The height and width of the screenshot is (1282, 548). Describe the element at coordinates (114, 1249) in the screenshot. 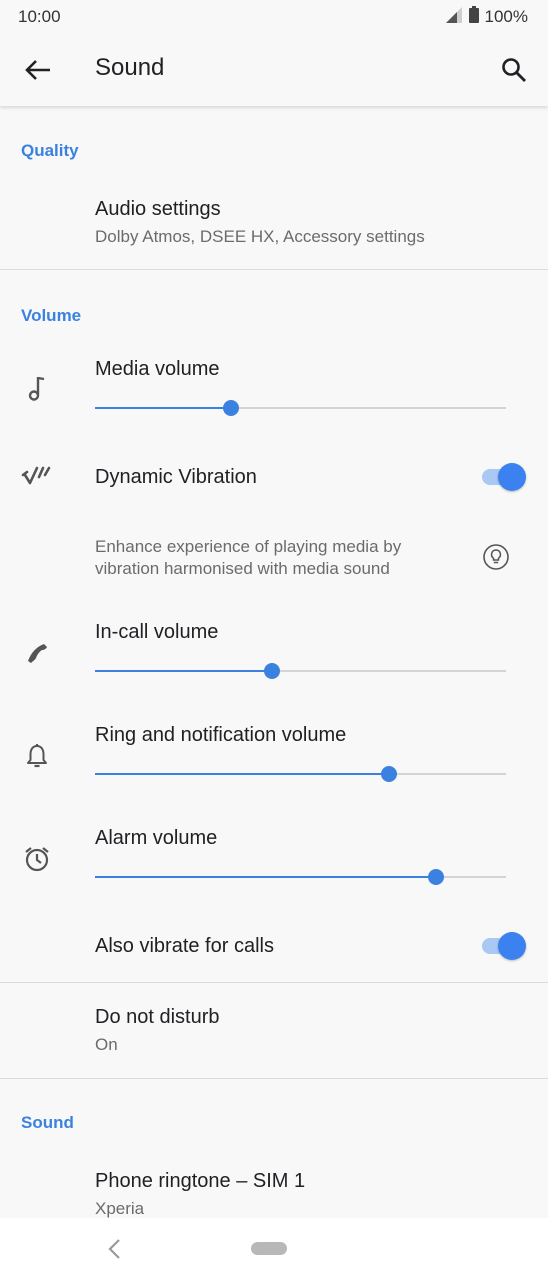

I see `nav-back-icon` at that location.